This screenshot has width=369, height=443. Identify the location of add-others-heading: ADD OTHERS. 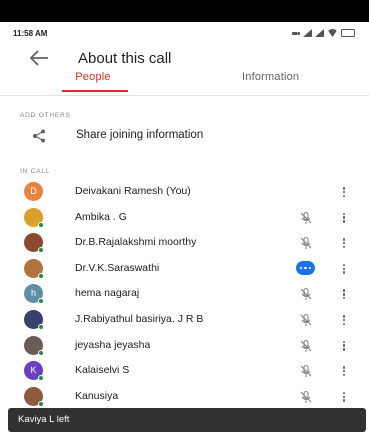
(45, 115).